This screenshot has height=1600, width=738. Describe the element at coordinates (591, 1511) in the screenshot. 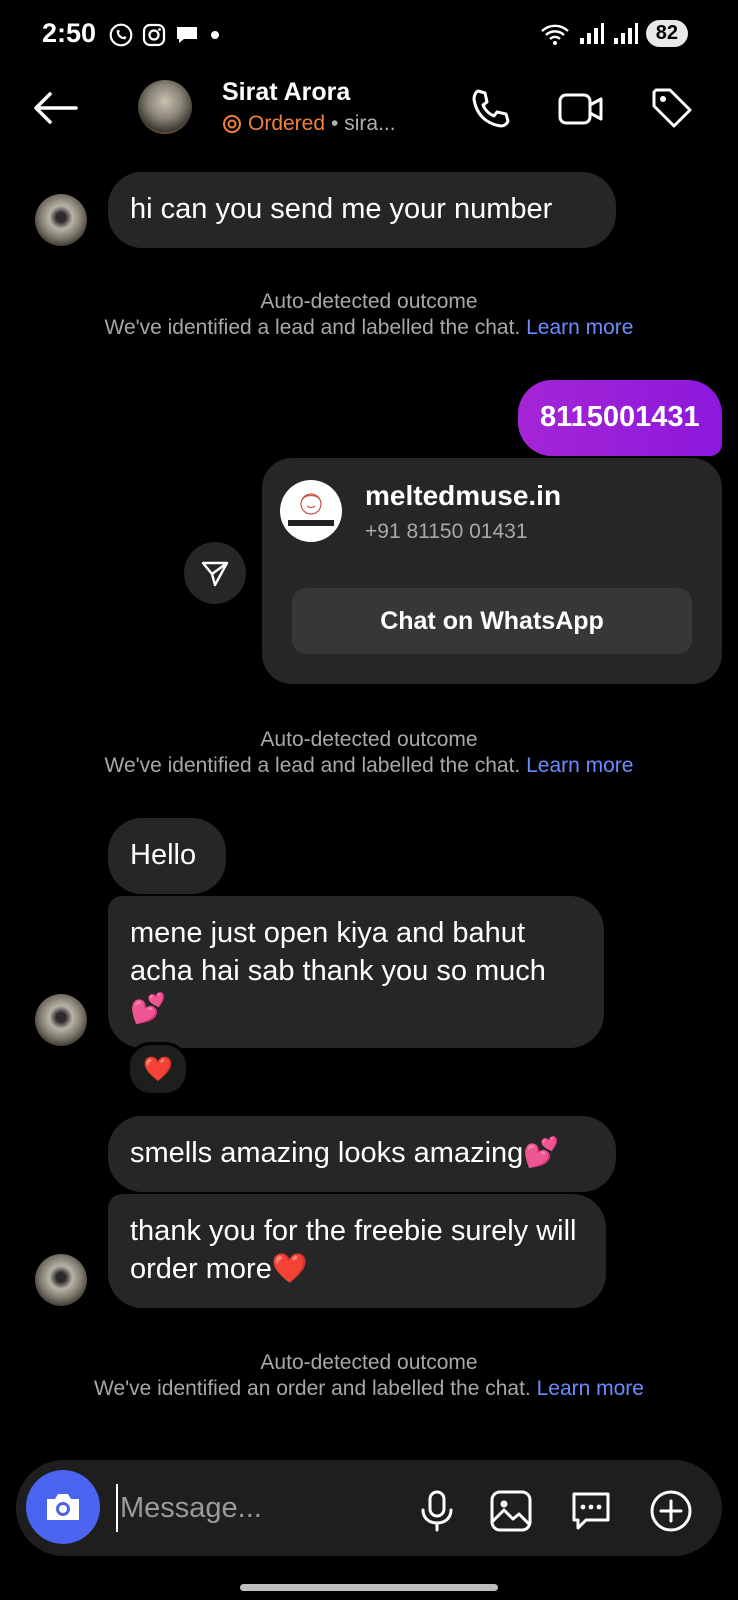

I see `sticker-chat-icon` at that location.